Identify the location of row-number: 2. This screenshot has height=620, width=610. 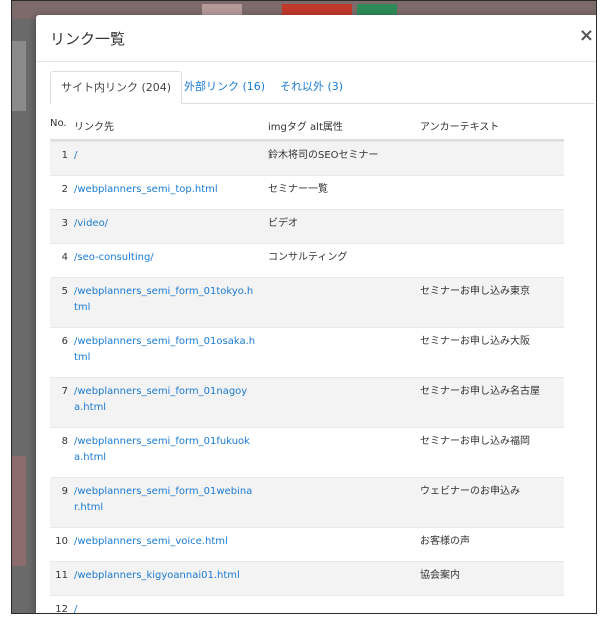
(64, 189).